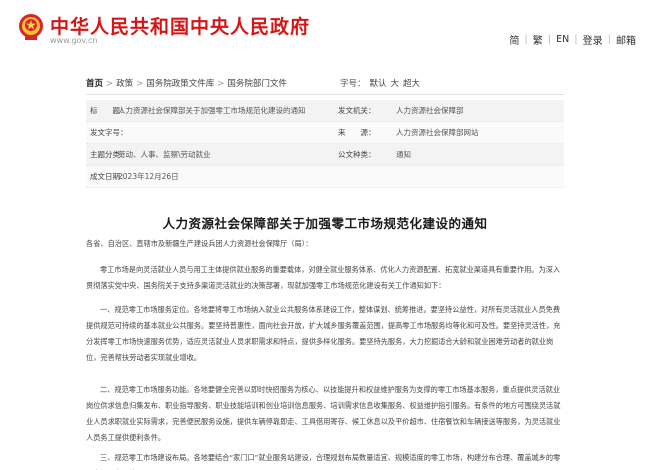 Image resolution: width=650 pixels, height=470 pixels. Describe the element at coordinates (626, 39) in the screenshot. I see `nav-mail: 邮箱` at that location.